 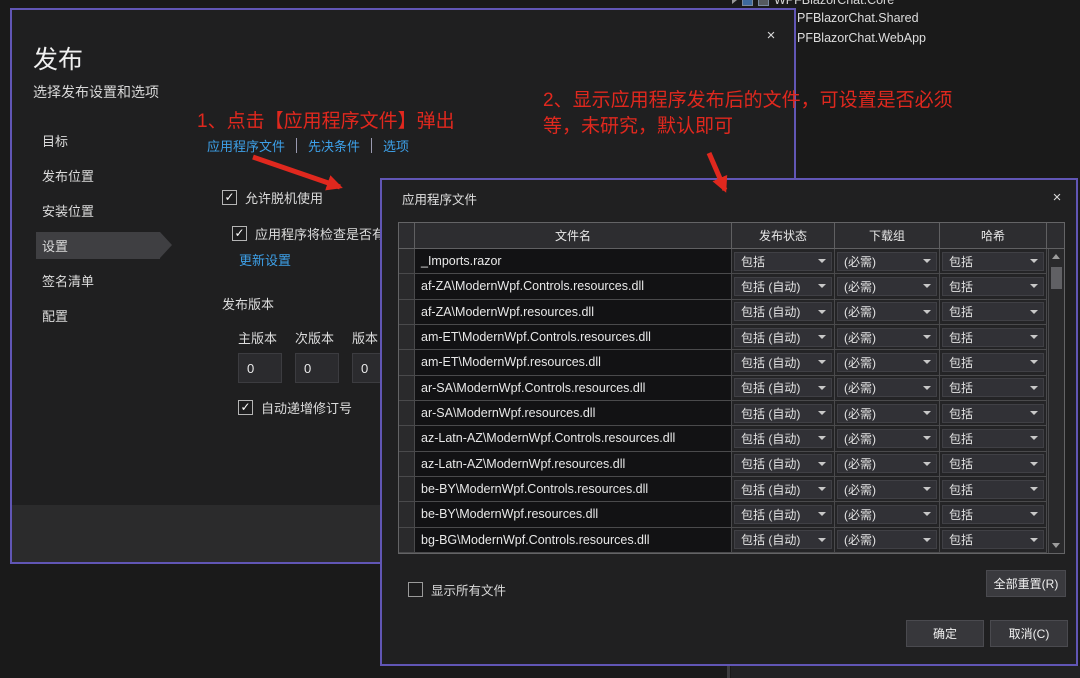 I want to click on file-name-cell: bg-BG\ModernWpf.Controls.resources.dll, so click(x=573, y=540).